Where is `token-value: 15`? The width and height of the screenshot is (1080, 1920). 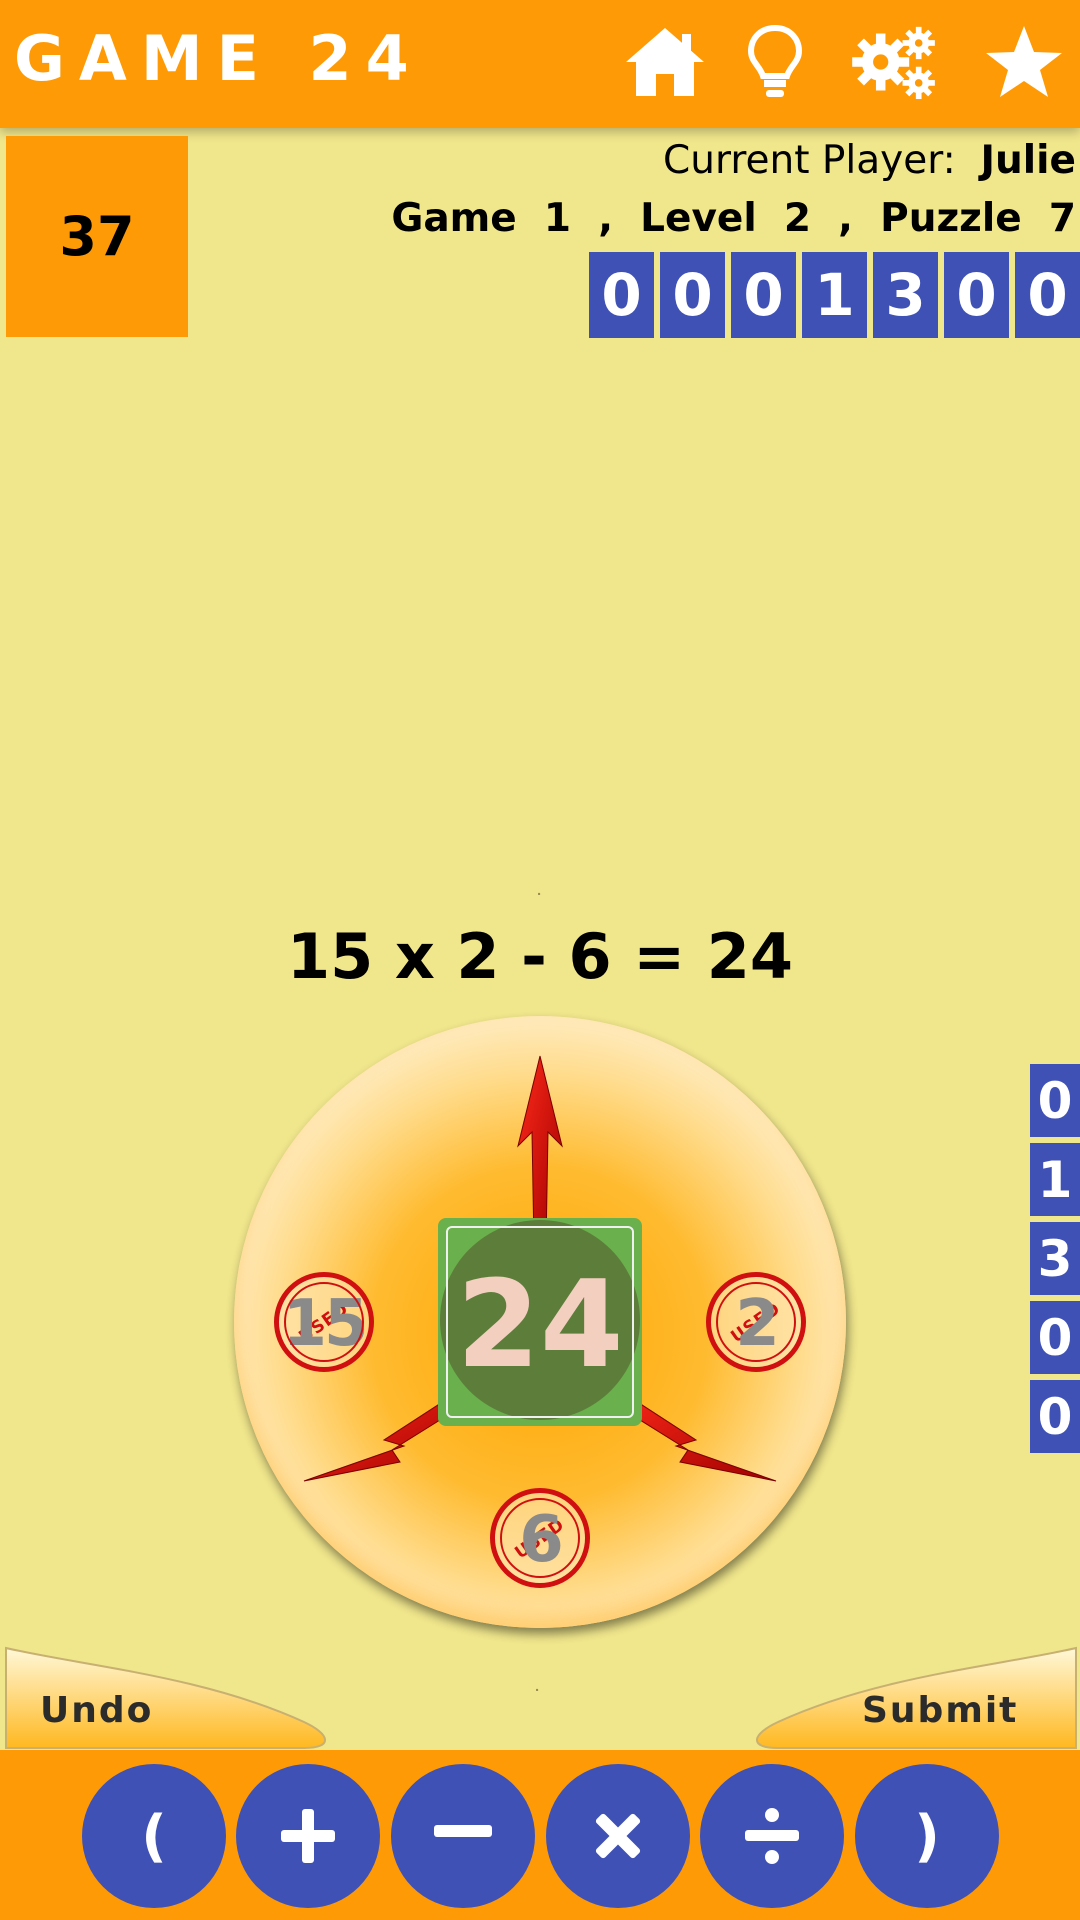
token-value: 15 is located at coordinates (325, 1324).